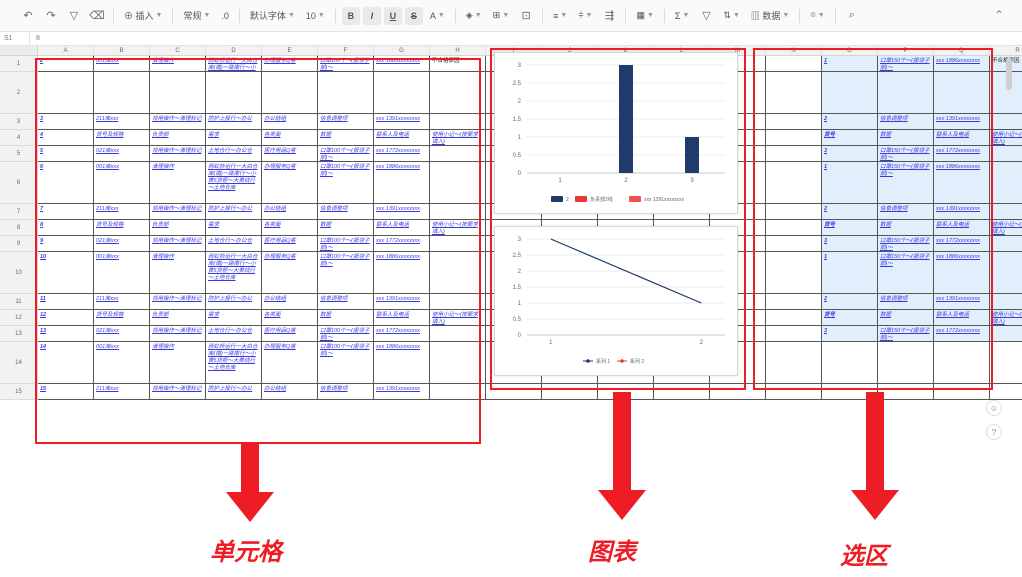 The width and height of the screenshot is (1022, 577). Describe the element at coordinates (994, 408) in the screenshot. I see `feedback-icon: ☺` at that location.